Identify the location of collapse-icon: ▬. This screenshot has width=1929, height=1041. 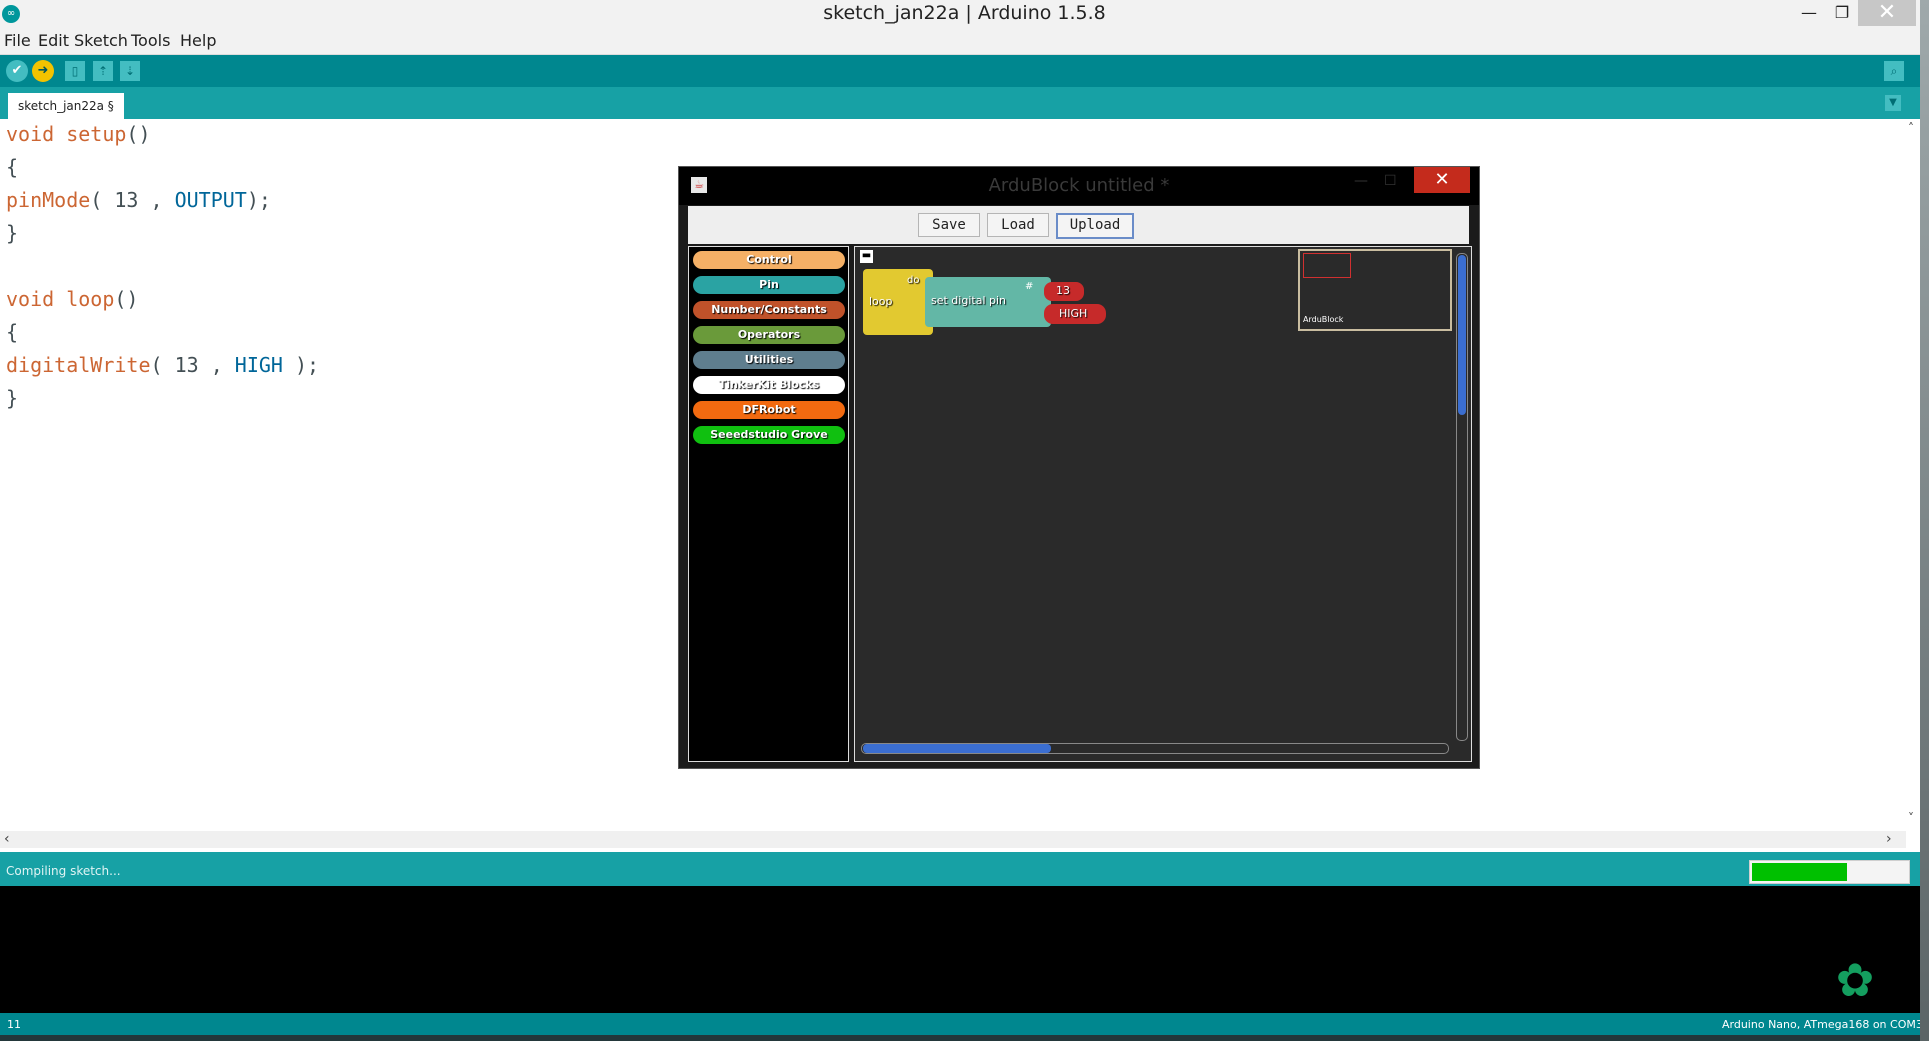
(866, 256).